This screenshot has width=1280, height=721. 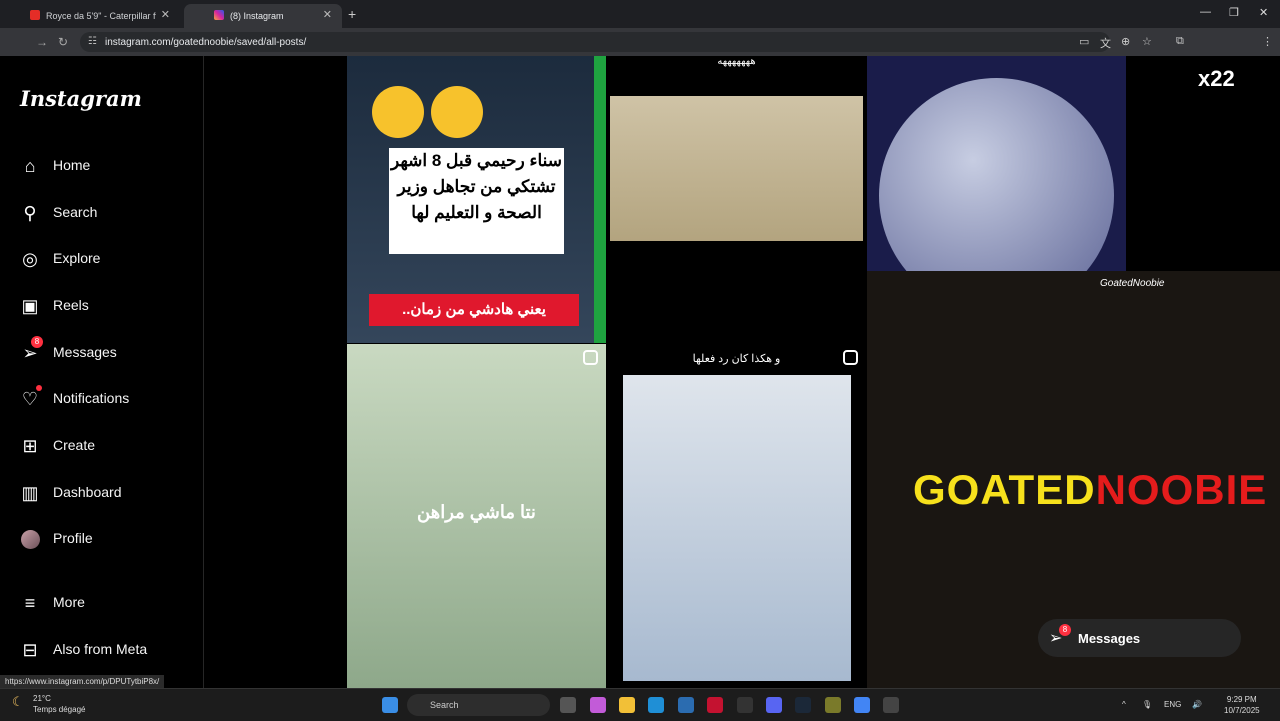 I want to click on taekwondo-kid-thumbnail, so click(x=737, y=528).